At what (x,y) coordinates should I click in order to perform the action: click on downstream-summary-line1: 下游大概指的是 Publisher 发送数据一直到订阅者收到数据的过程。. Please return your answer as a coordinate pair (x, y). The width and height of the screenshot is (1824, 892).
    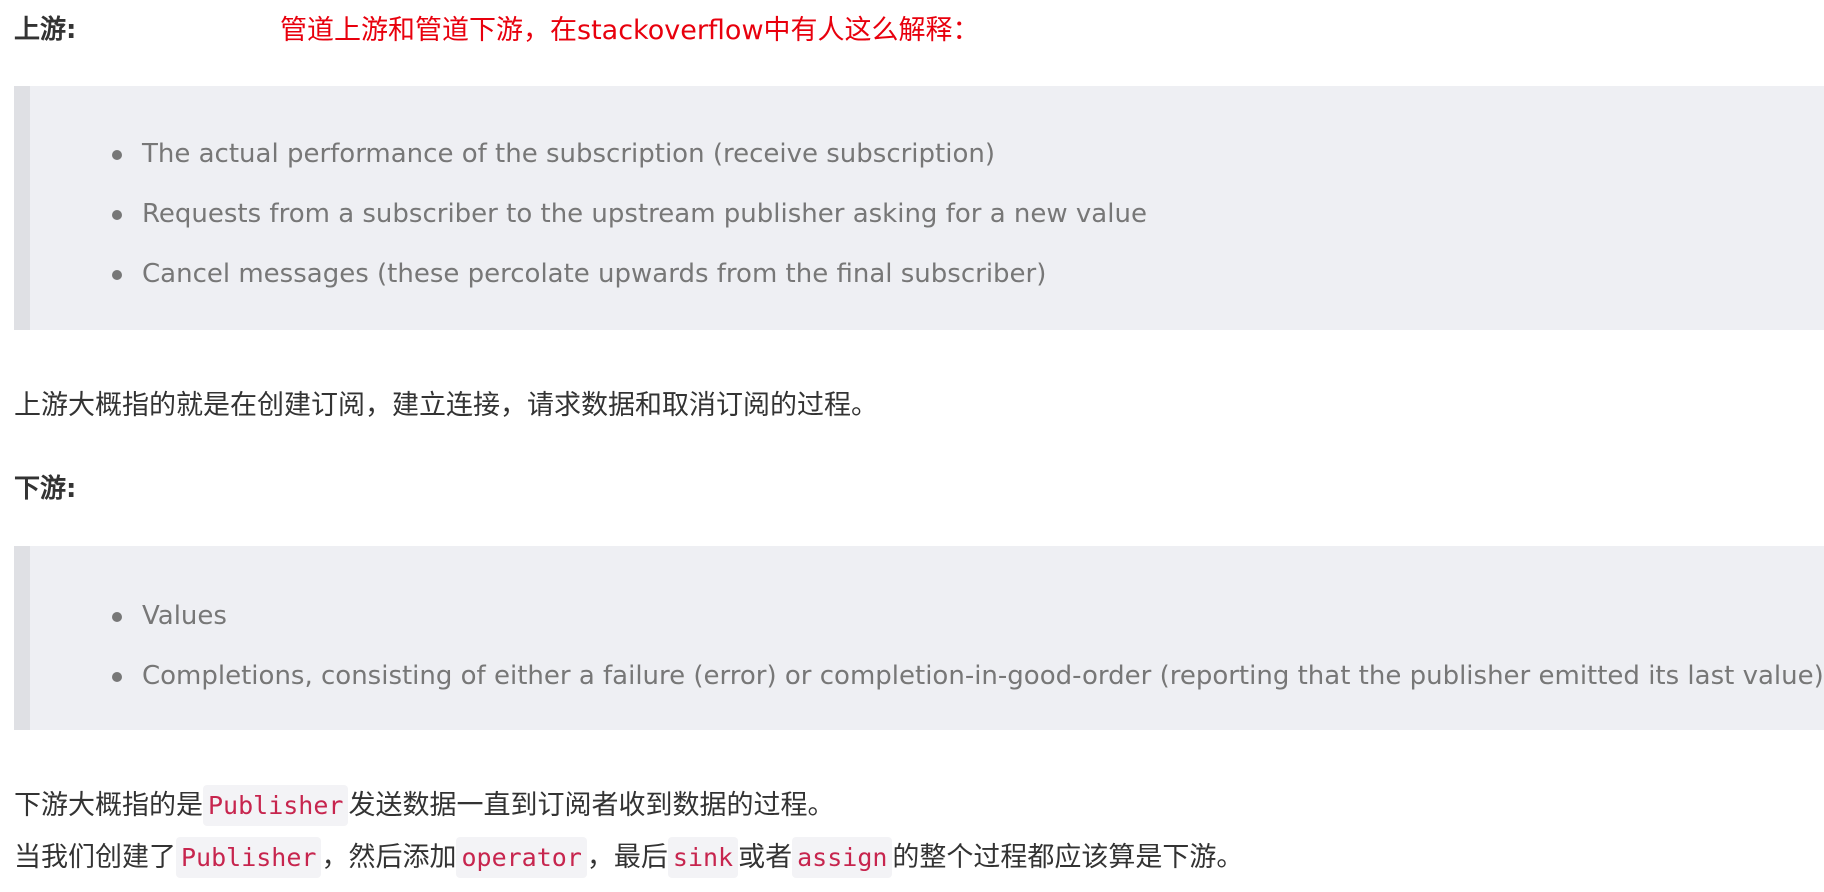
    Looking at the image, I should click on (424, 805).